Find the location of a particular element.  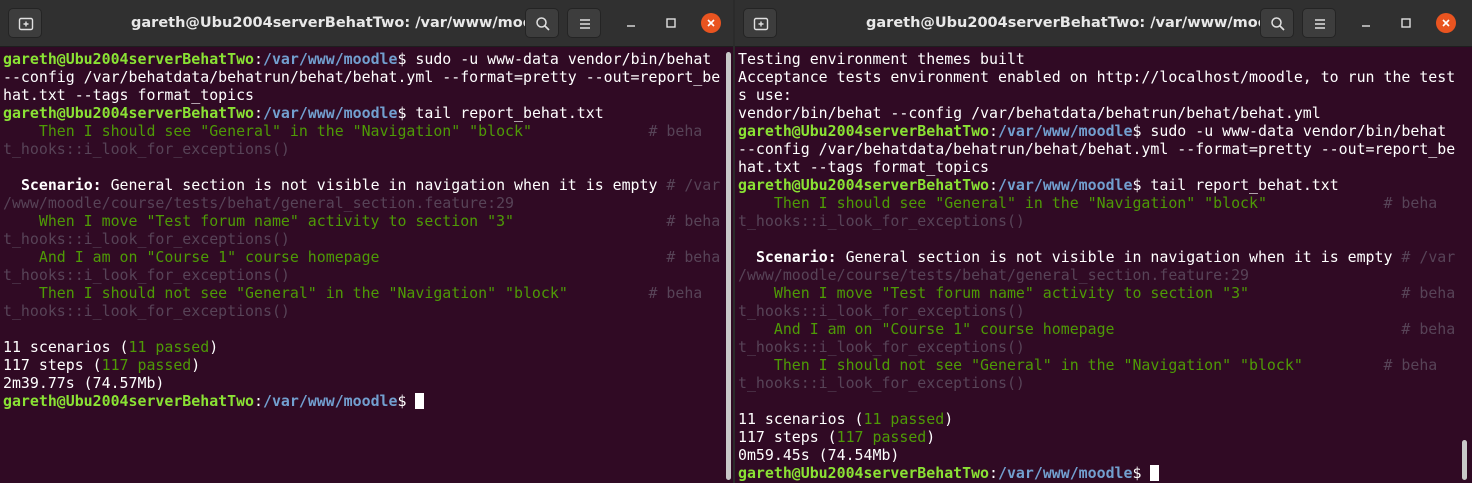

maximize-button-right is located at coordinates (1406, 23).